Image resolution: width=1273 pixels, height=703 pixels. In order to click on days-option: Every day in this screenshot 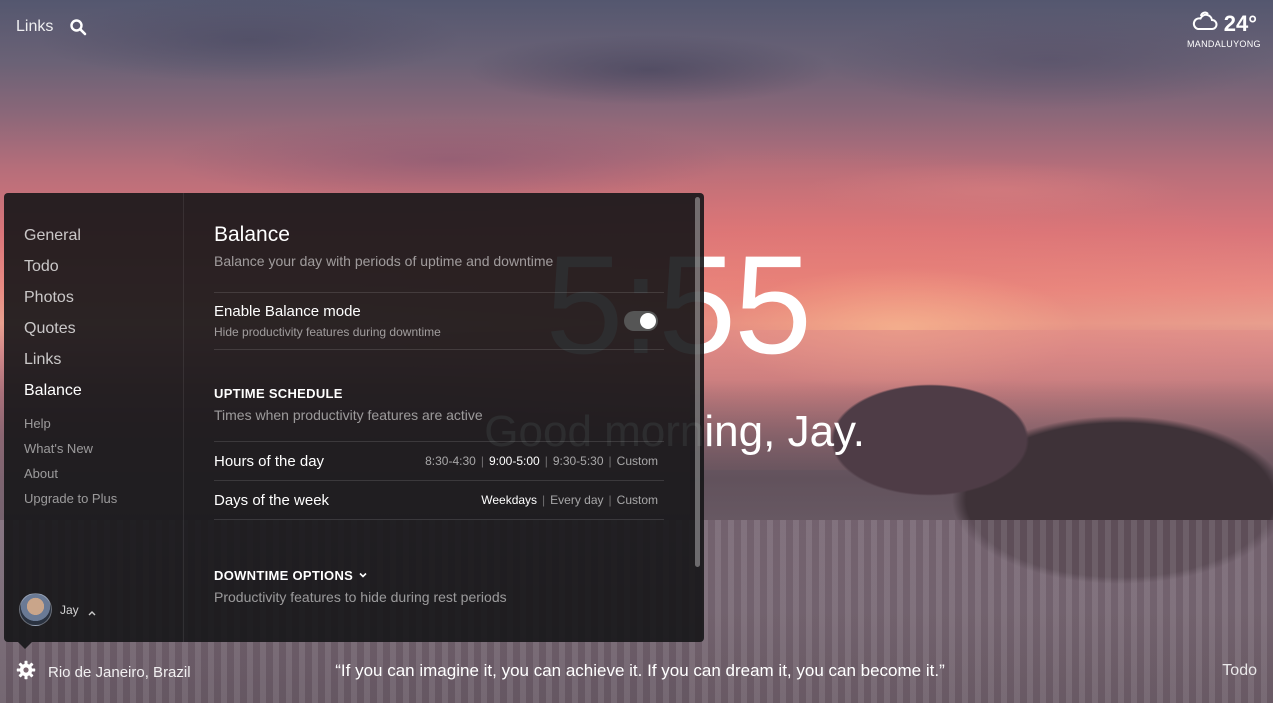, I will do `click(576, 500)`.